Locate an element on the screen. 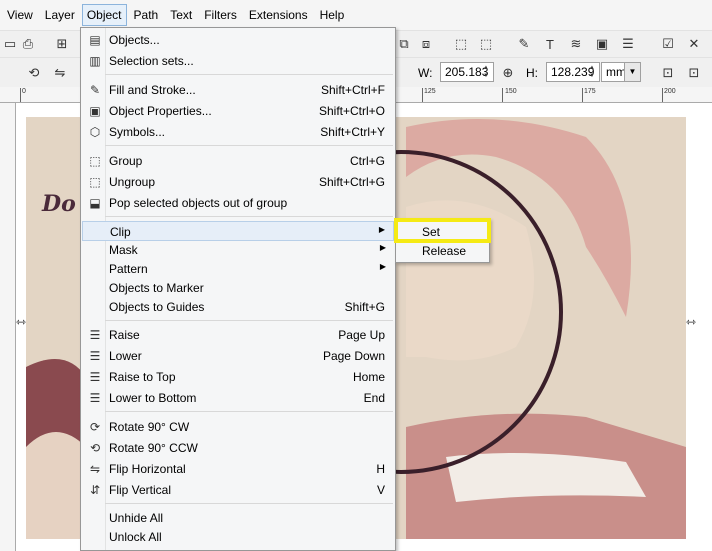 The image size is (712, 551). pop-out-icon: ⬓ is located at coordinates (95, 203).